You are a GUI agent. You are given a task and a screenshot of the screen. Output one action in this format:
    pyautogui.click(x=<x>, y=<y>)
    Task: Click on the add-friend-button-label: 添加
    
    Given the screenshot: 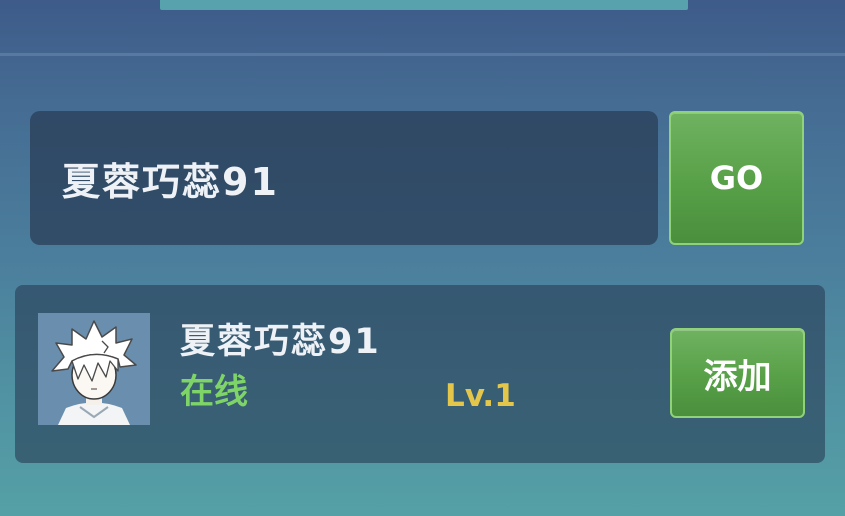 What is the action you would take?
    pyautogui.click(x=737, y=376)
    